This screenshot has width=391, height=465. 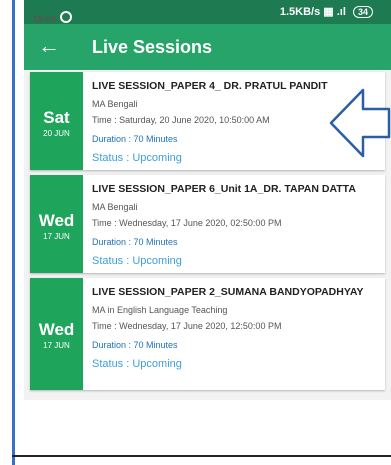 I want to click on session-course: MA in English Language Teaching, so click(x=160, y=310).